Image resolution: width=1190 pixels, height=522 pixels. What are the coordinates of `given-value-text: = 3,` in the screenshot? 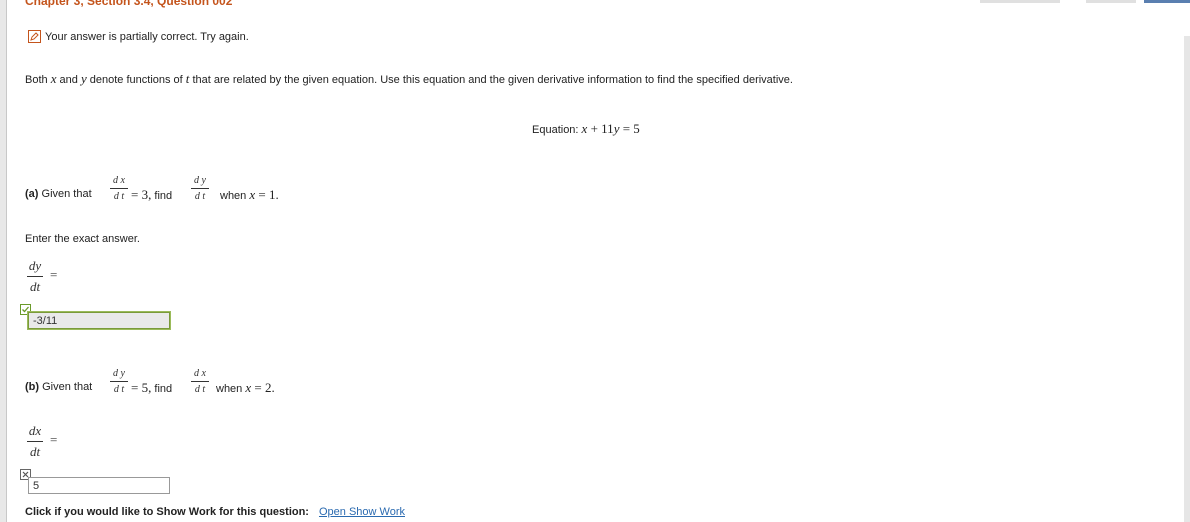 It's located at (141, 194).